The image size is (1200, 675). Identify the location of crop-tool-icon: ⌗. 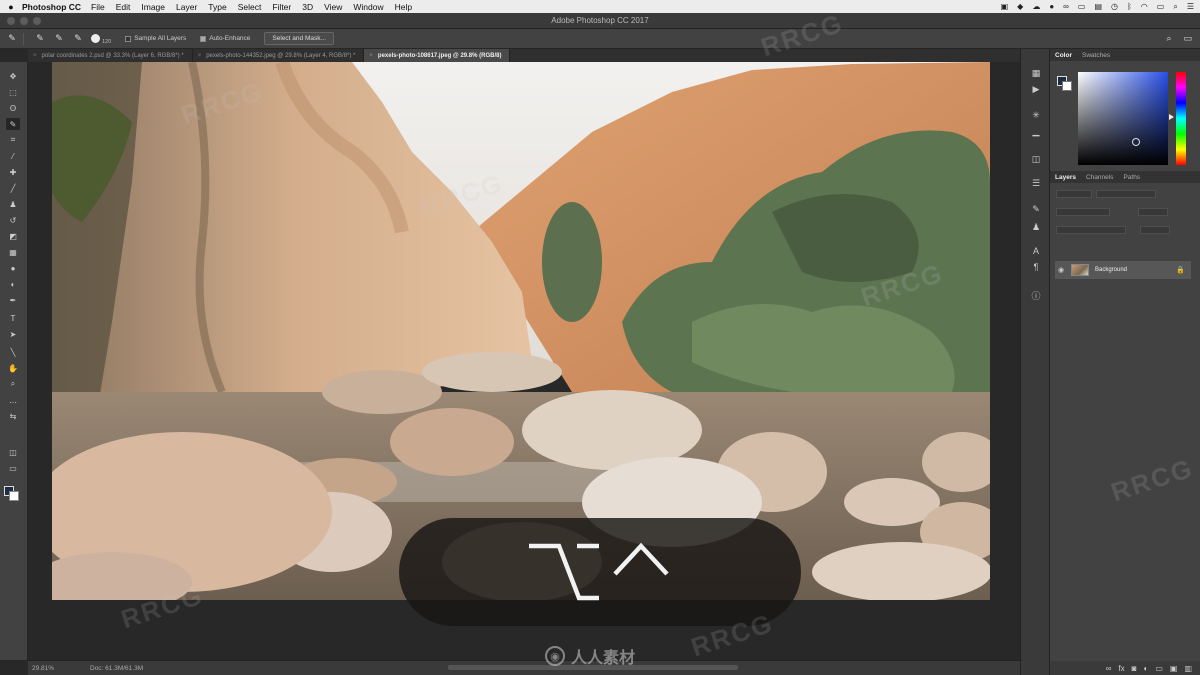
(13, 140).